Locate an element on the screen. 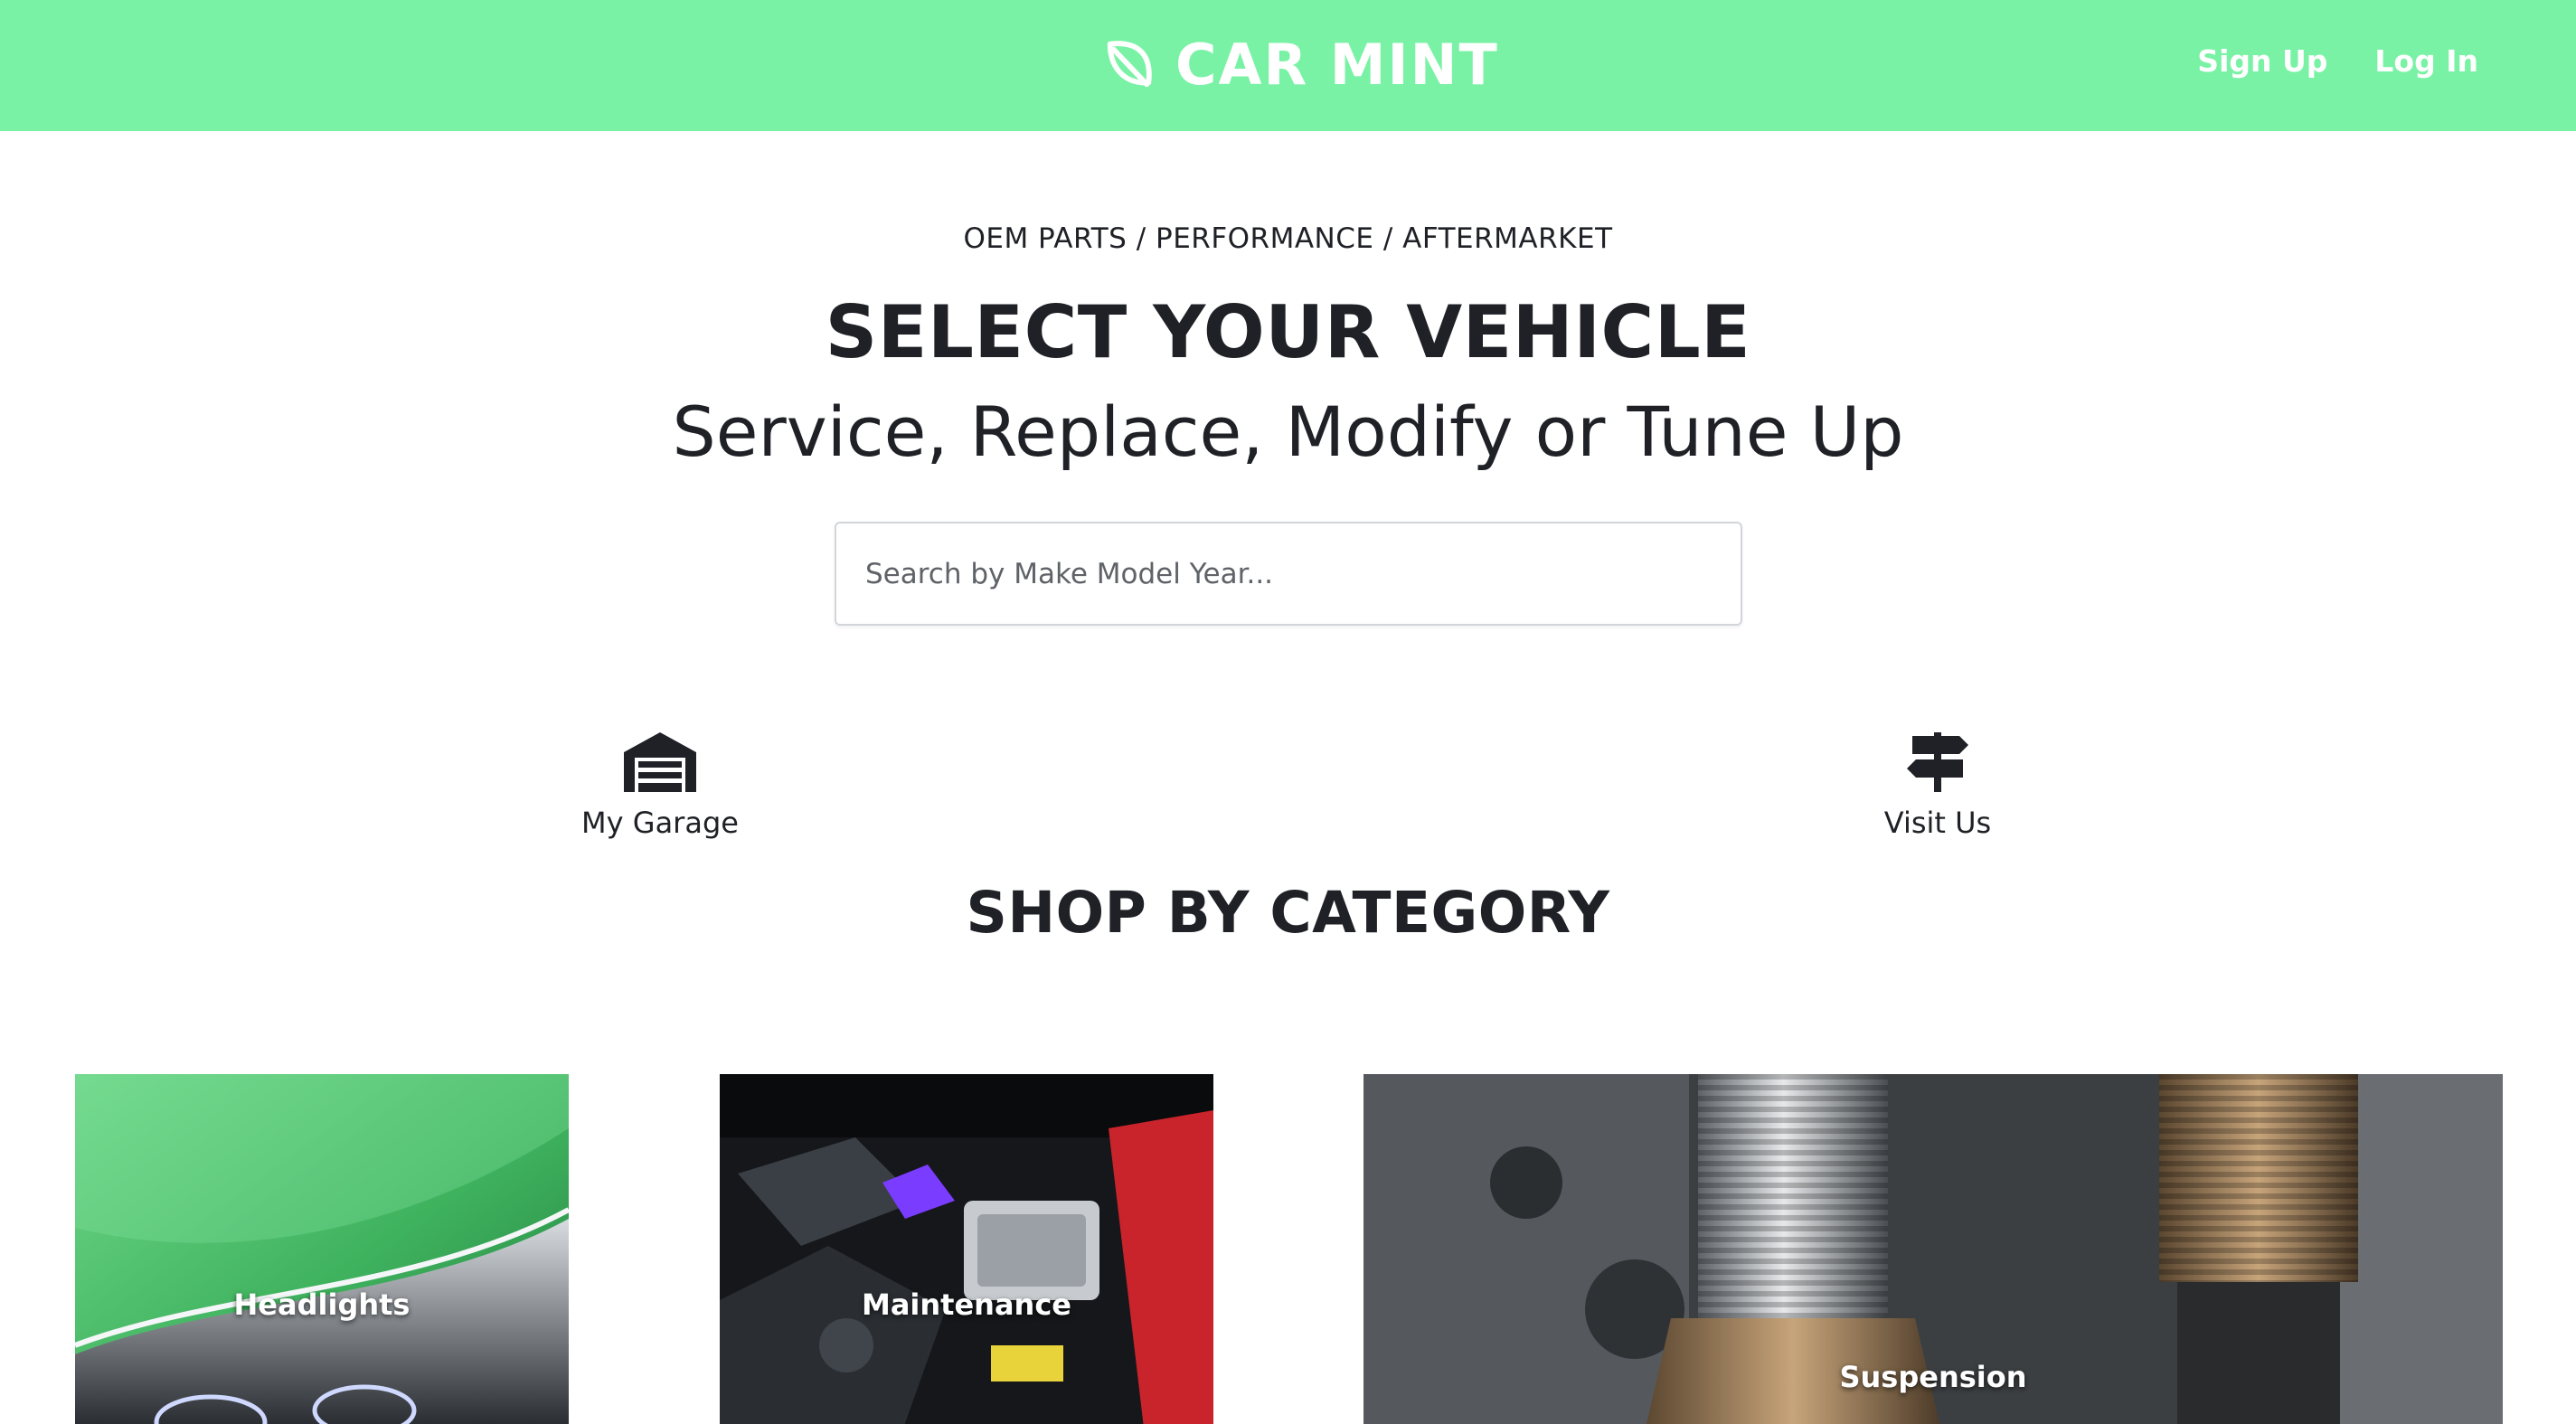  maintenance-image is located at coordinates (966, 1249).